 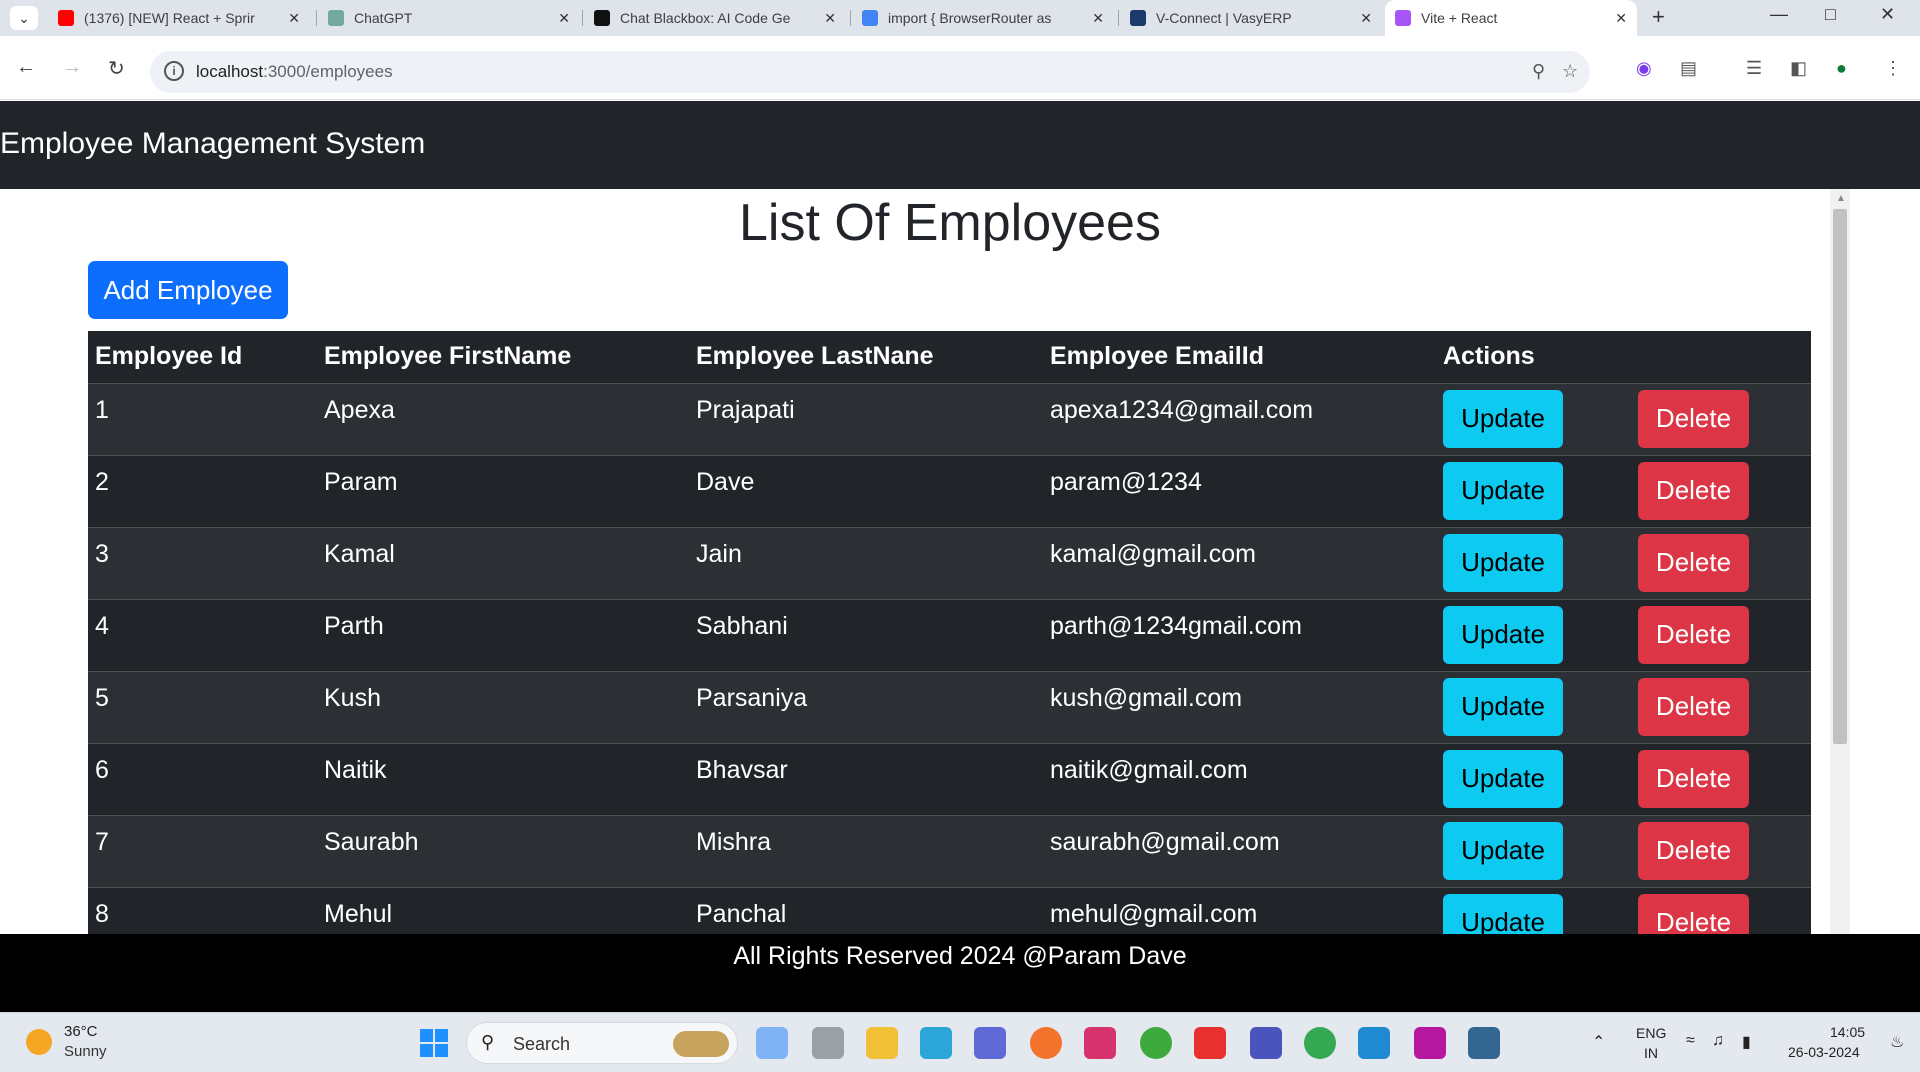 What do you see at coordinates (1570, 71) in the screenshot?
I see `bookmark-star-icon: ☆` at bounding box center [1570, 71].